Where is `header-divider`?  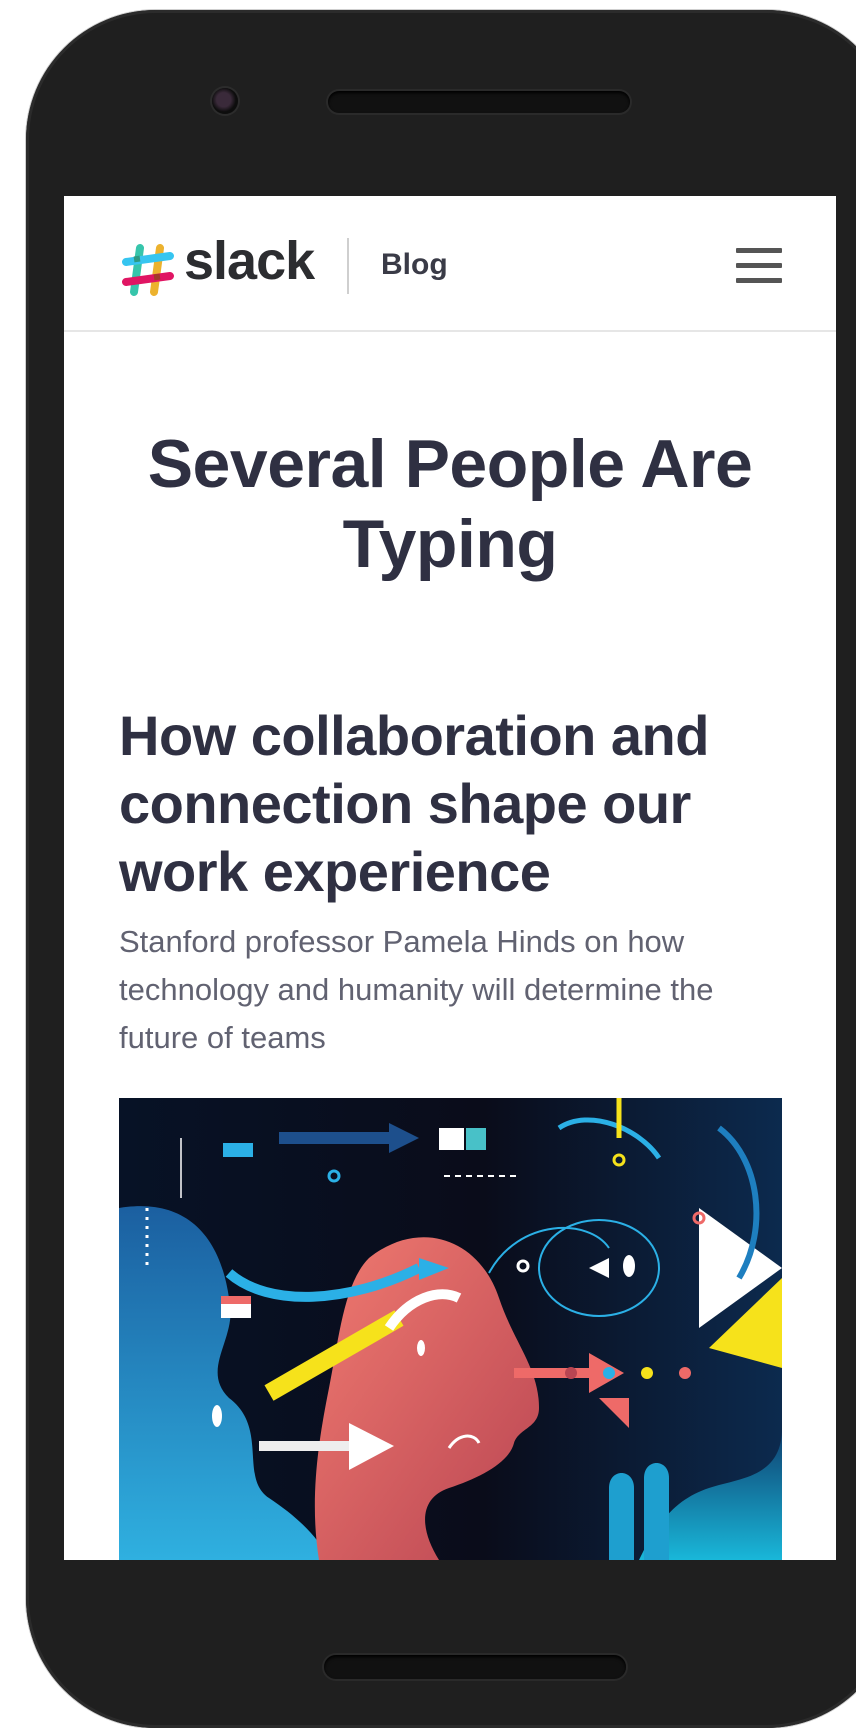 header-divider is located at coordinates (348, 266).